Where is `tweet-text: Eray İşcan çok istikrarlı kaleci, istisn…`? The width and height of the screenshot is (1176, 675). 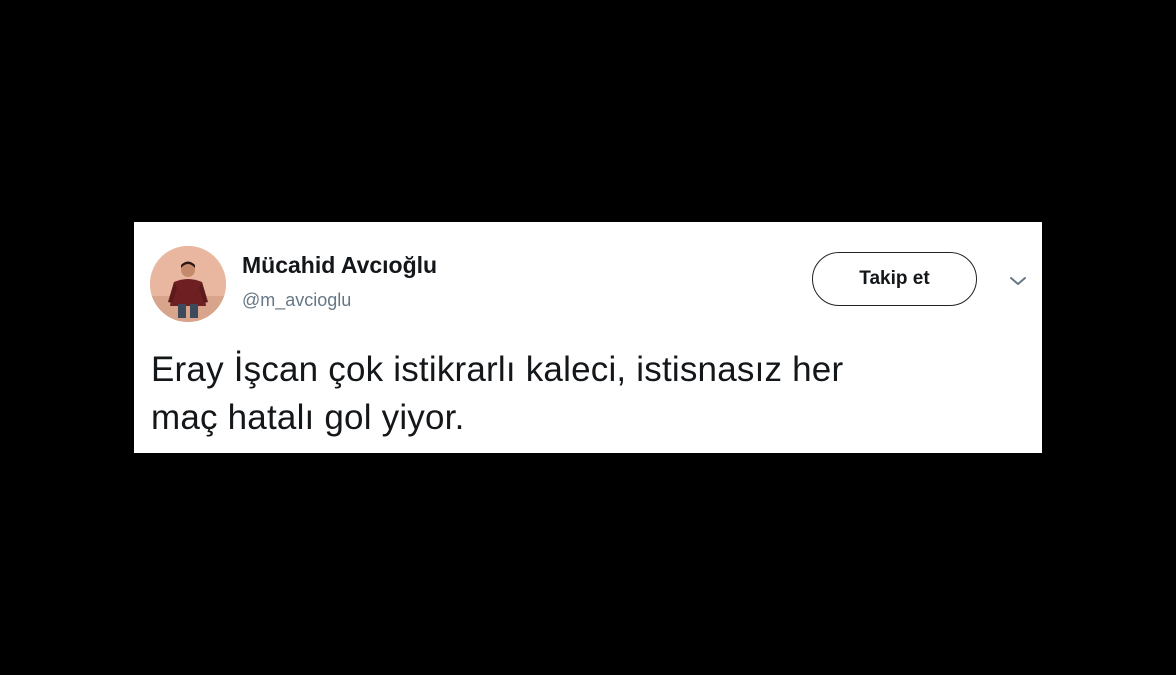 tweet-text: Eray İşcan çok istikrarlı kaleci, istisn… is located at coordinates (581, 394).